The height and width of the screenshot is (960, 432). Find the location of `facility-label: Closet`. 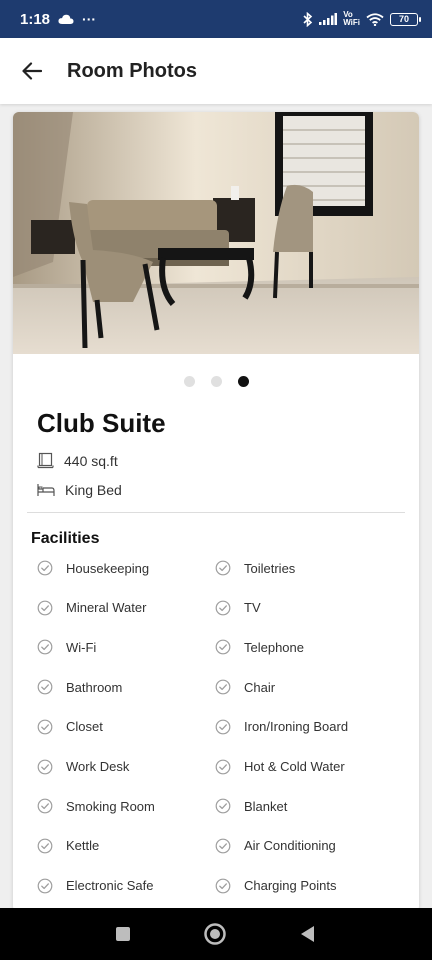

facility-label: Closet is located at coordinates (84, 727).